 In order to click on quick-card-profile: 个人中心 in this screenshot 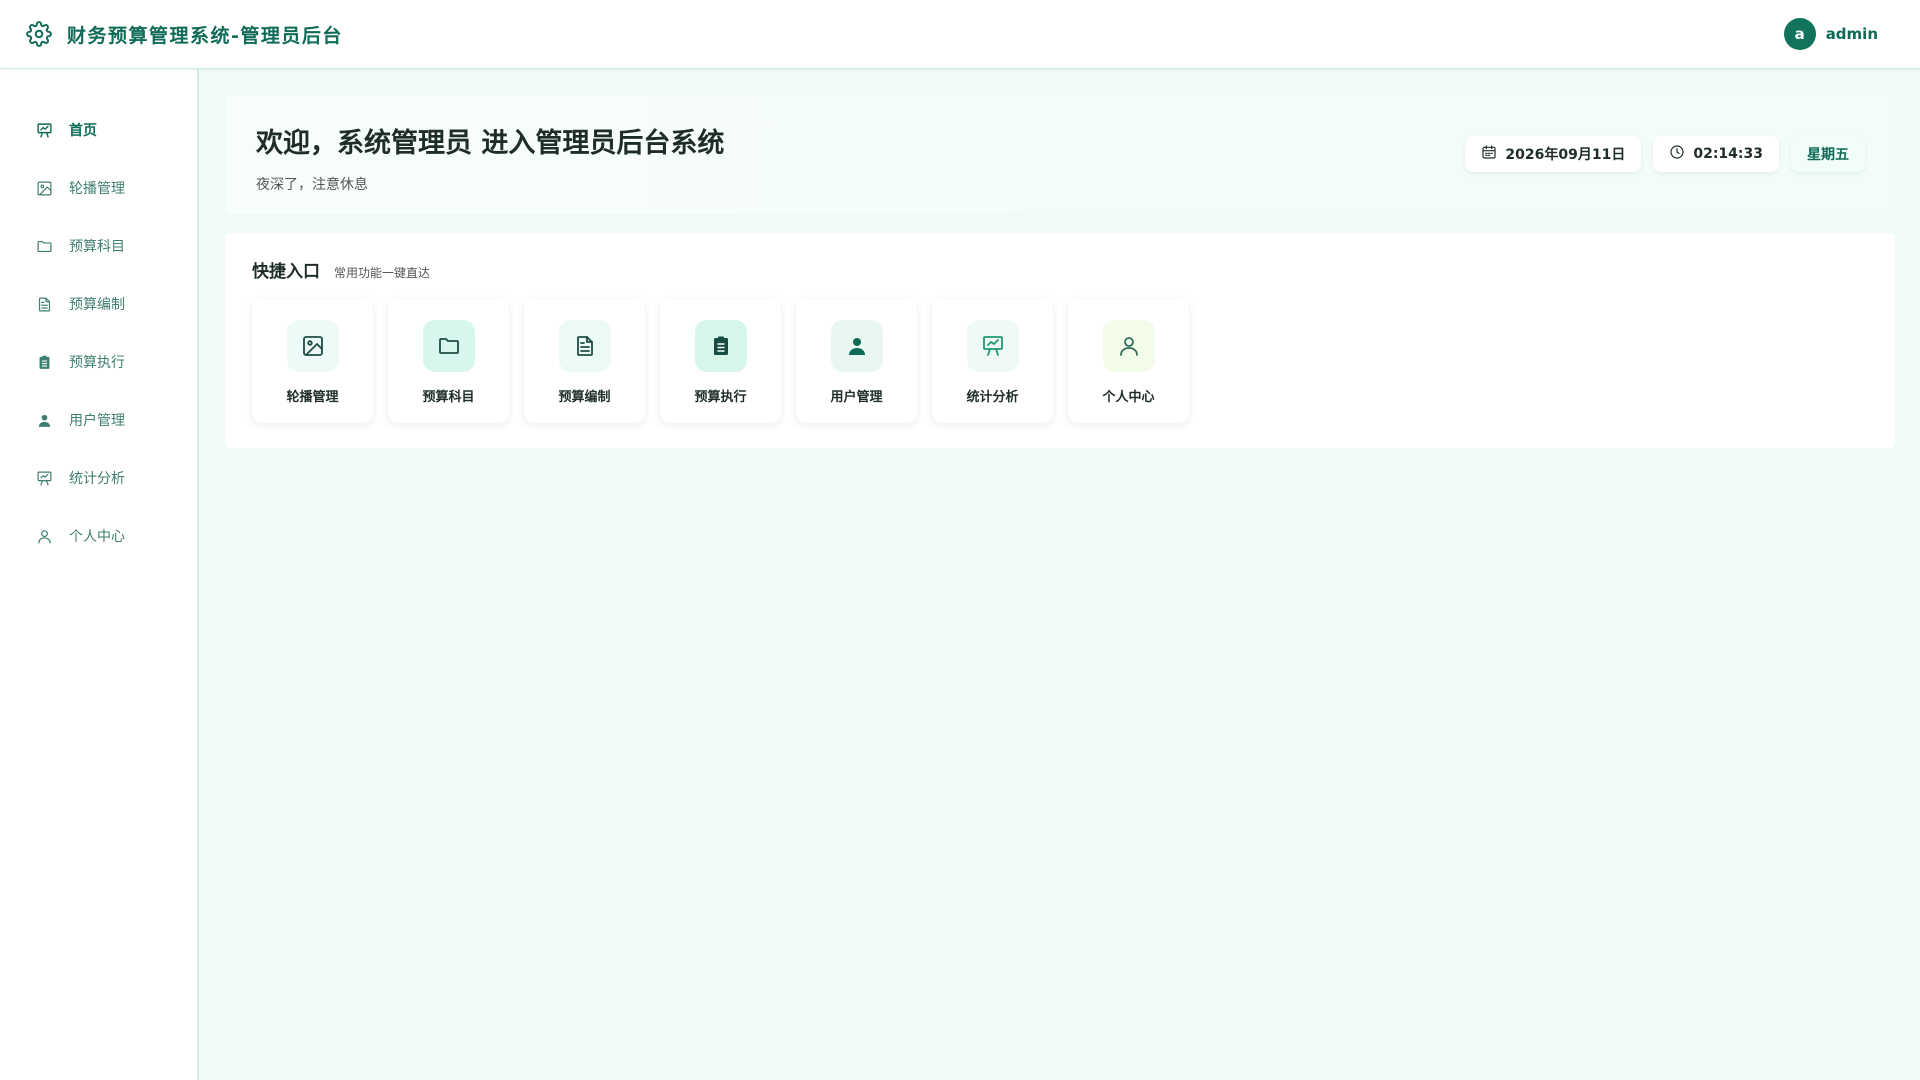, I will do `click(1128, 361)`.